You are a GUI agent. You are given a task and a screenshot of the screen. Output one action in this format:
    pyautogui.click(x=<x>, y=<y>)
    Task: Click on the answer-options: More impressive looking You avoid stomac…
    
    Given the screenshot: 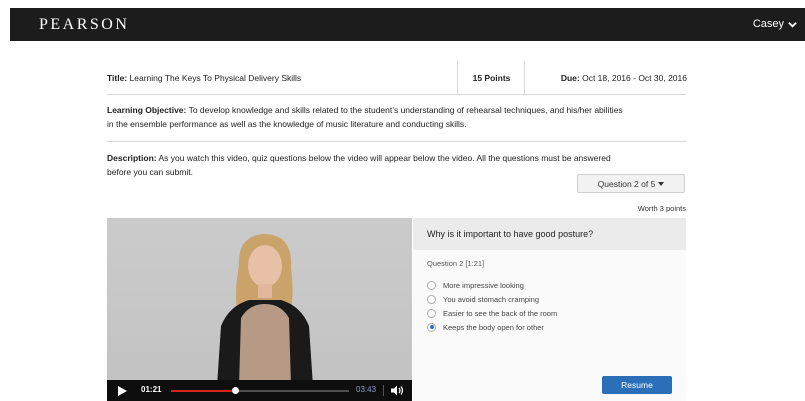 What is the action you would take?
    pyautogui.click(x=492, y=306)
    